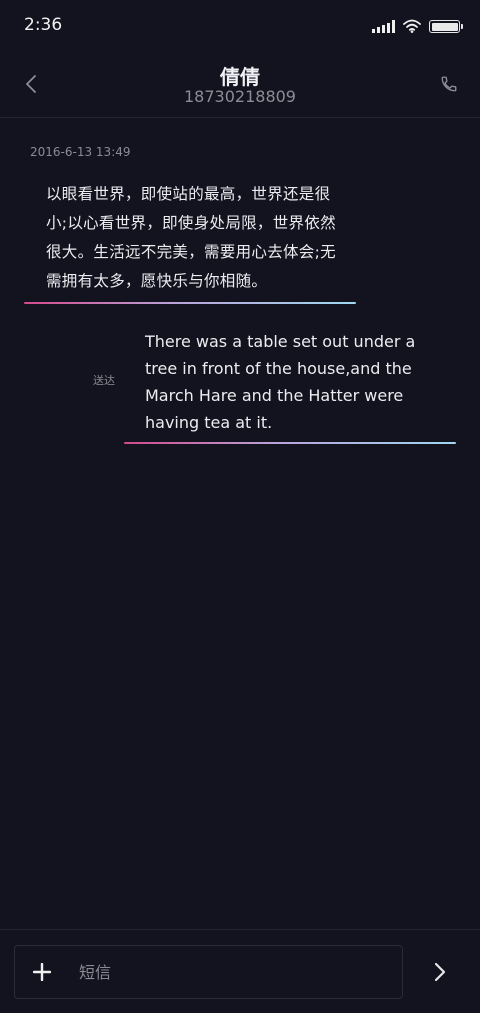 This screenshot has height=1013, width=480. I want to click on message-timestamp: 2016-6-13 13:49, so click(80, 152).